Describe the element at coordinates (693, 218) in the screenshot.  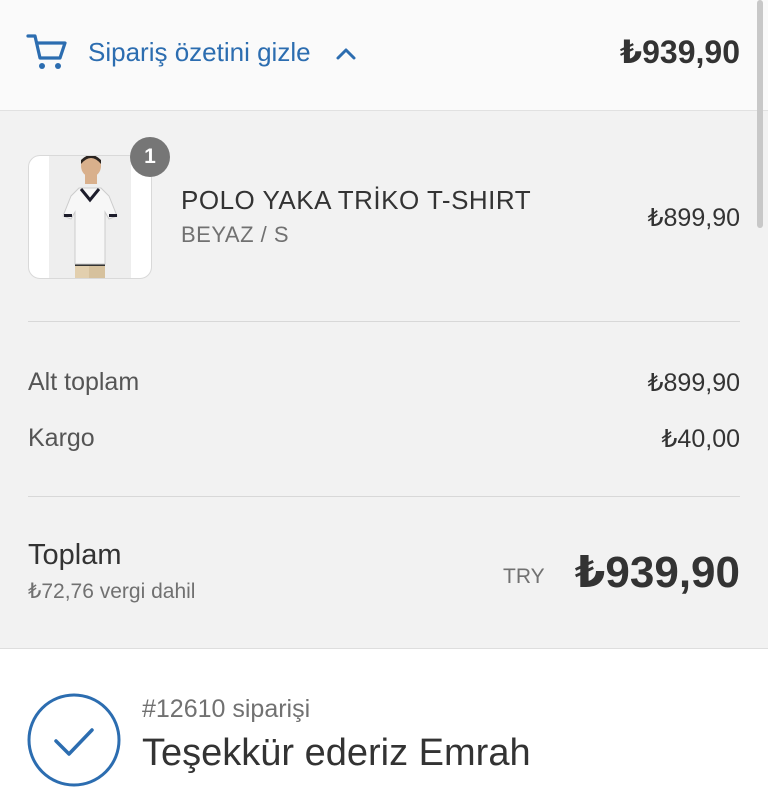
I see `product-price: ₺899,90` at that location.